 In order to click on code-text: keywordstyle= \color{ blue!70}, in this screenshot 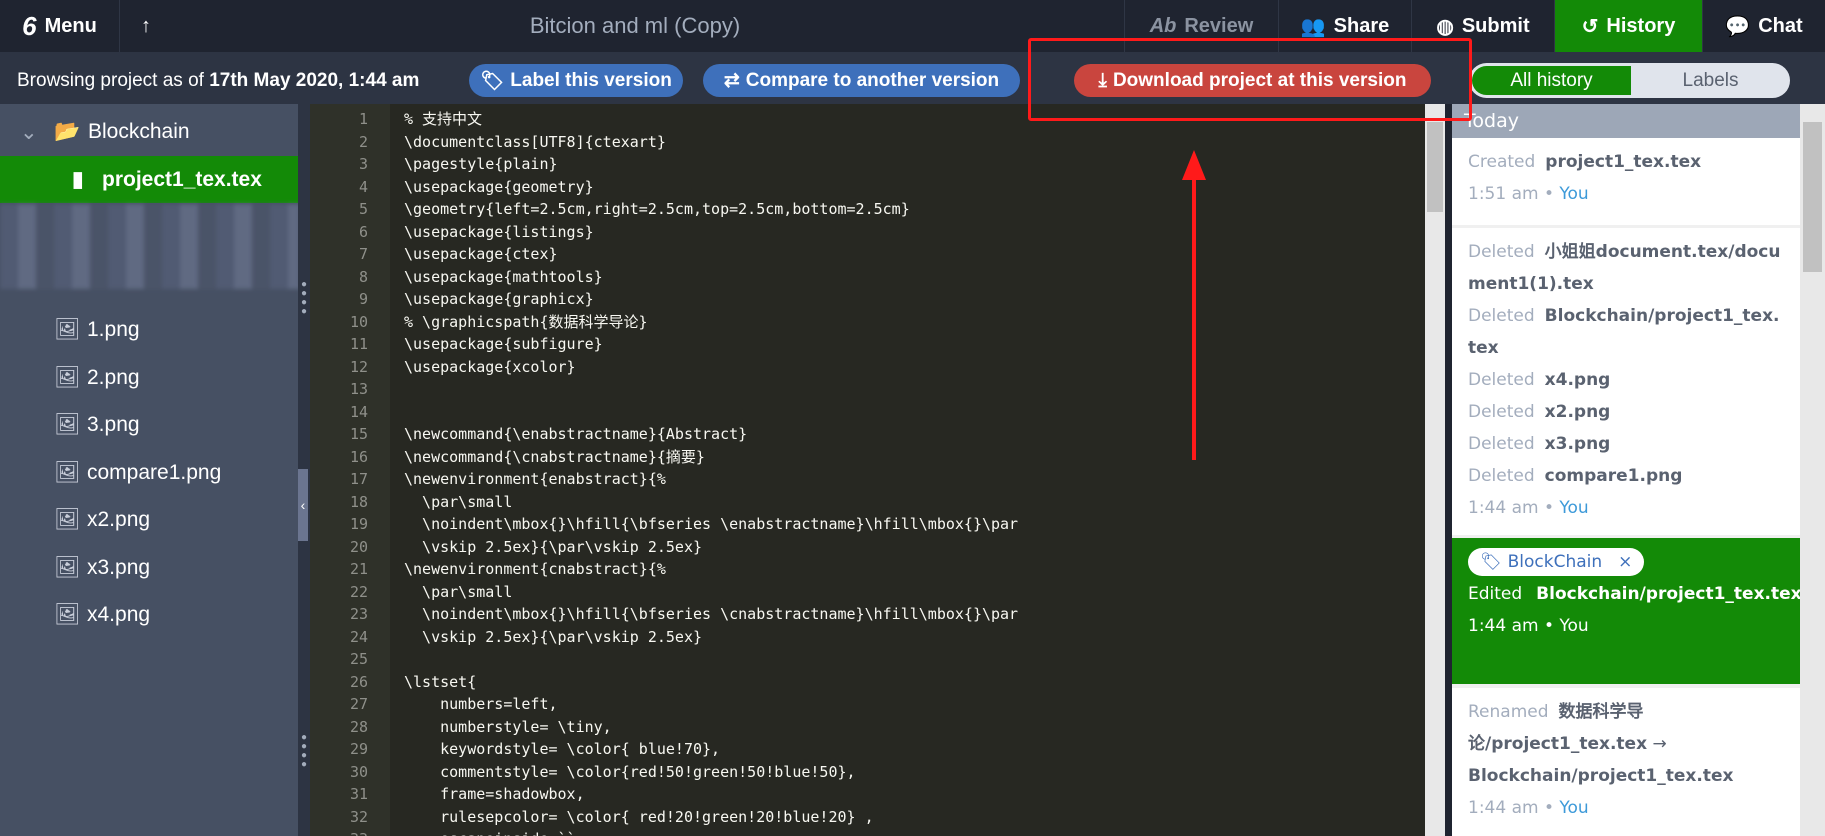, I will do `click(562, 749)`.